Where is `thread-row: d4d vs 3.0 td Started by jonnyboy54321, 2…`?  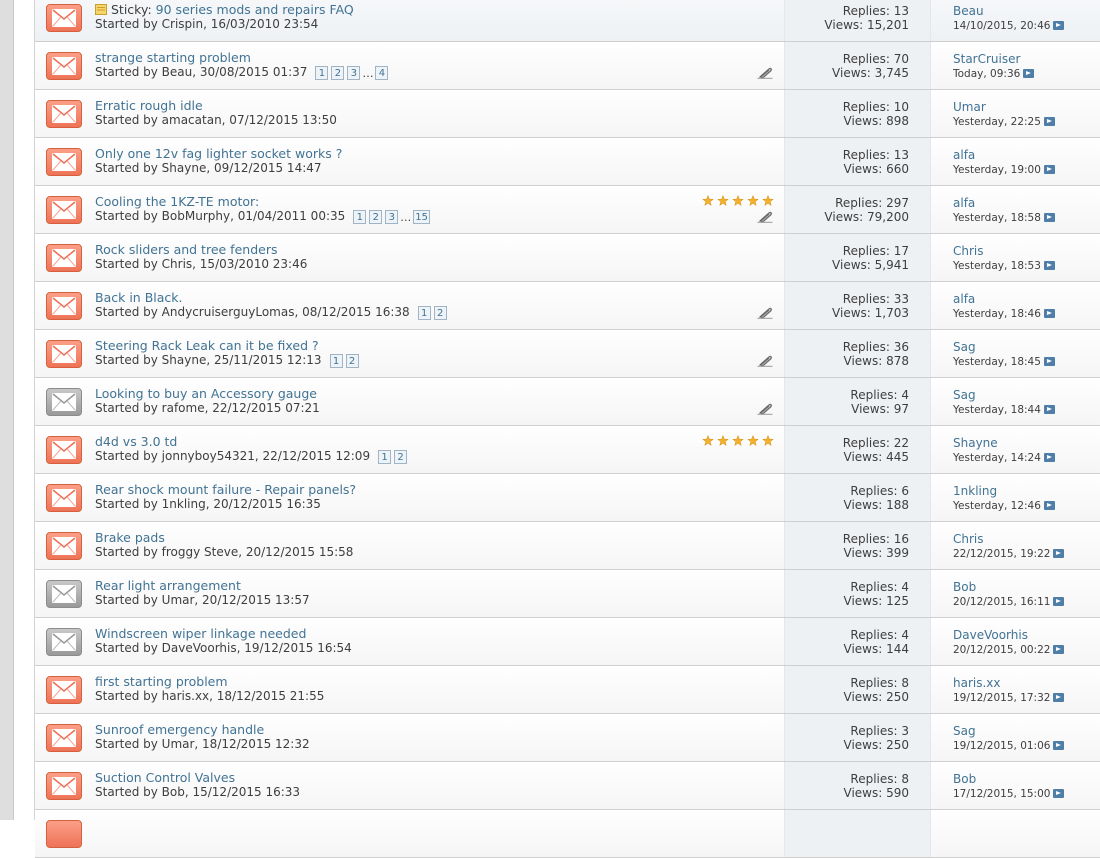
thread-row: d4d vs 3.0 td Started by jonnyboy54321, 2… is located at coordinates (567, 450).